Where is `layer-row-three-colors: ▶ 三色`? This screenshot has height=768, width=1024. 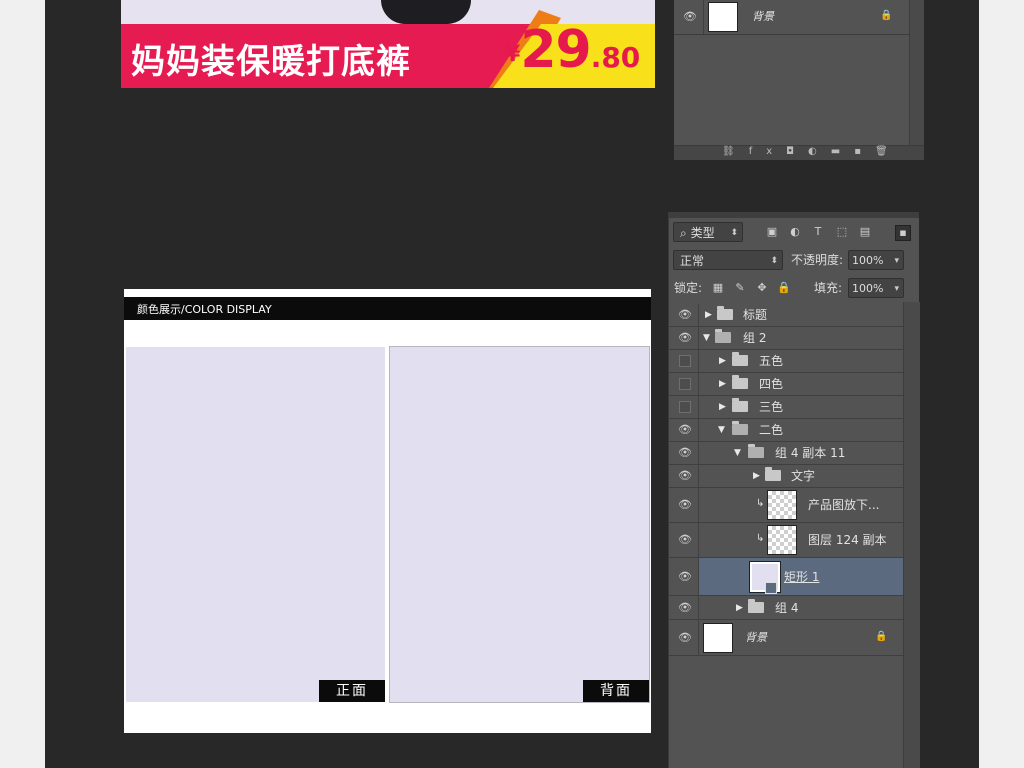 layer-row-three-colors: ▶ 三色 is located at coordinates (786, 407).